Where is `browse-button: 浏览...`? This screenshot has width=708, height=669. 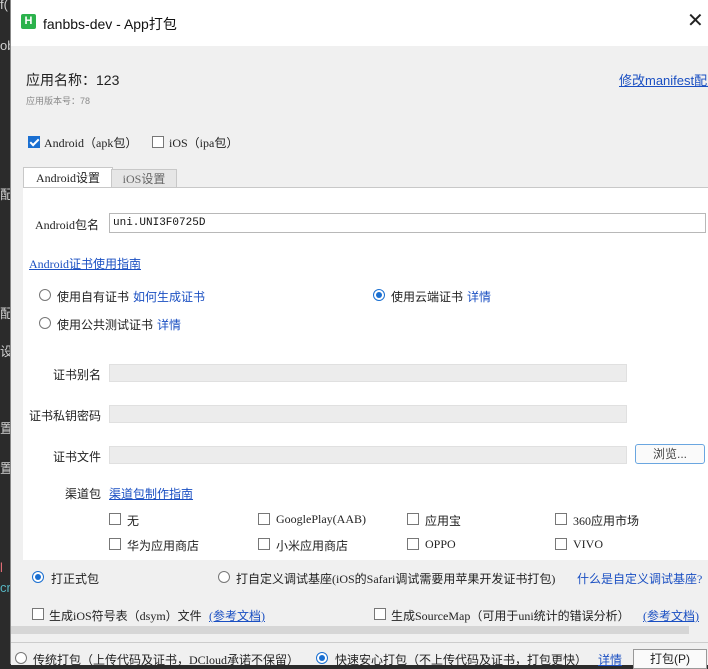 browse-button: 浏览... is located at coordinates (670, 454).